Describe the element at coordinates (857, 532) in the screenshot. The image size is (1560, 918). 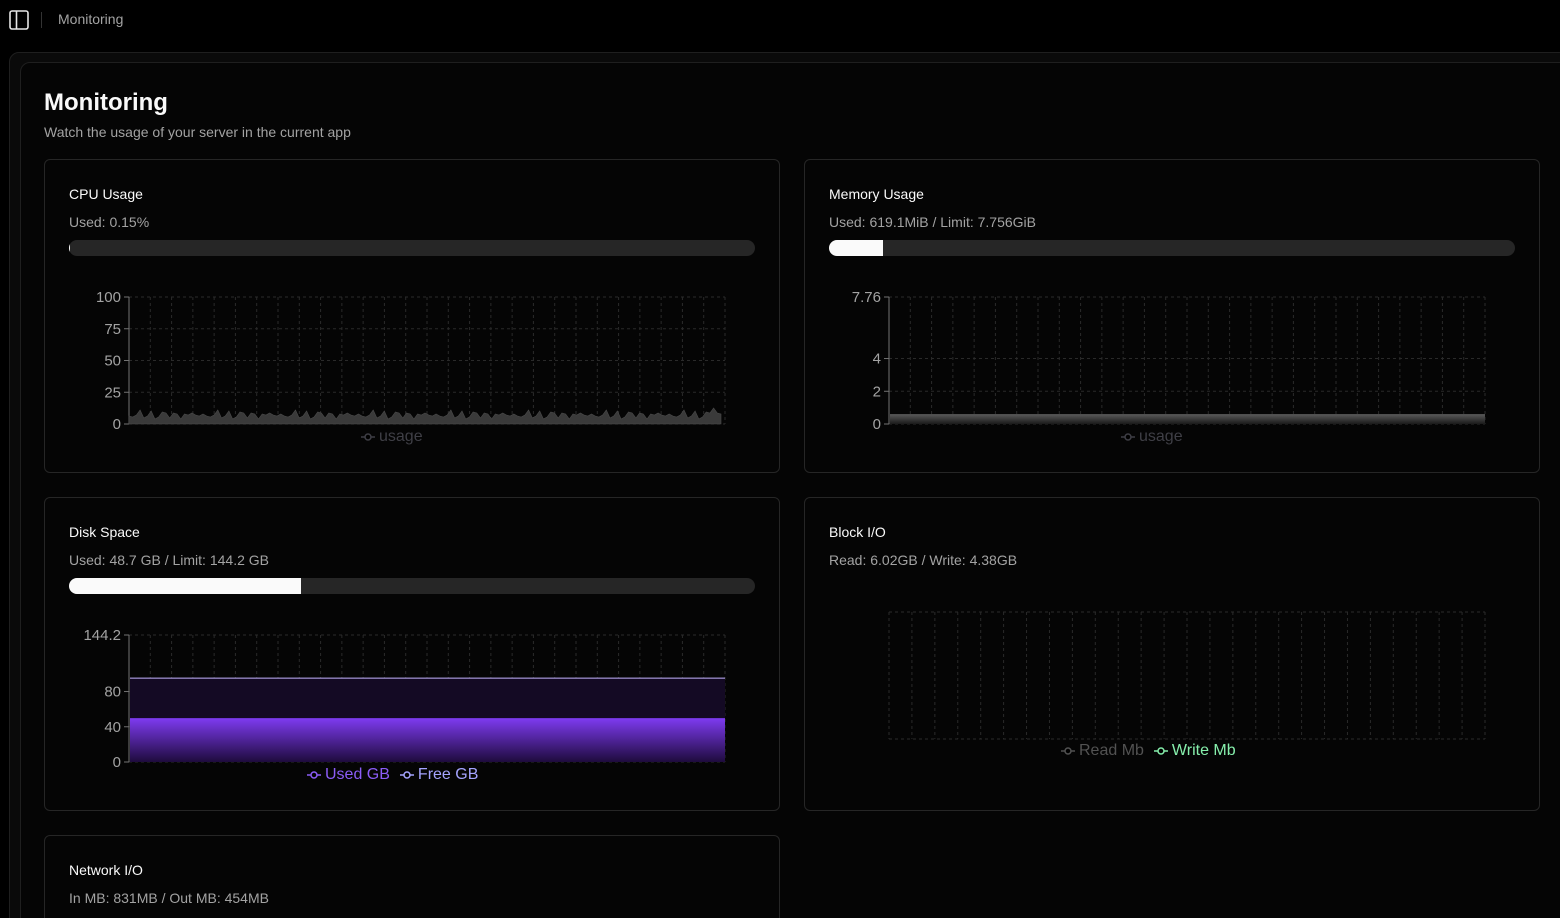
I see `card-title: Block I/O` at that location.